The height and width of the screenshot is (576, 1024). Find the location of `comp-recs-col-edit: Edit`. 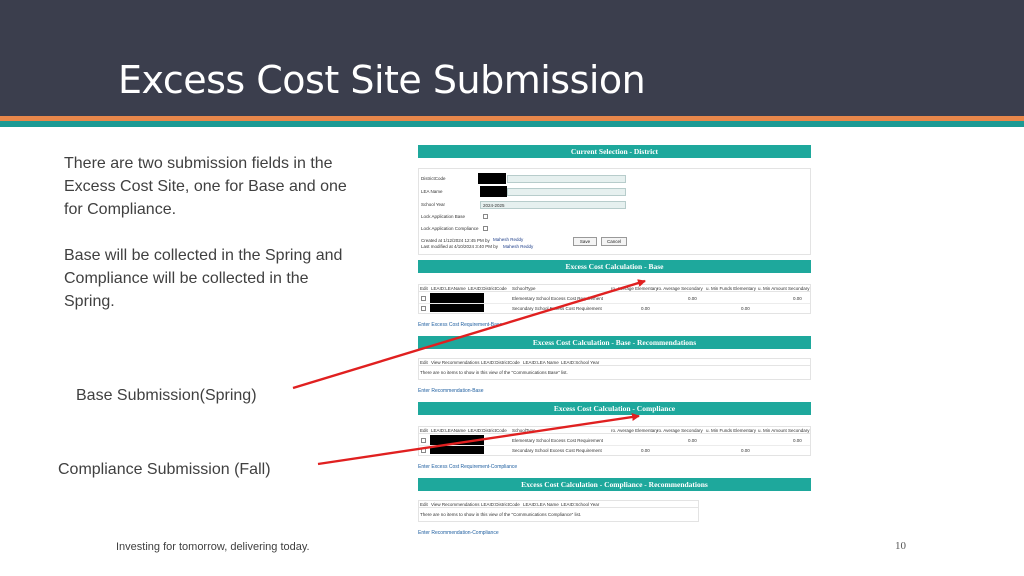

comp-recs-col-edit: Edit is located at coordinates (424, 504).